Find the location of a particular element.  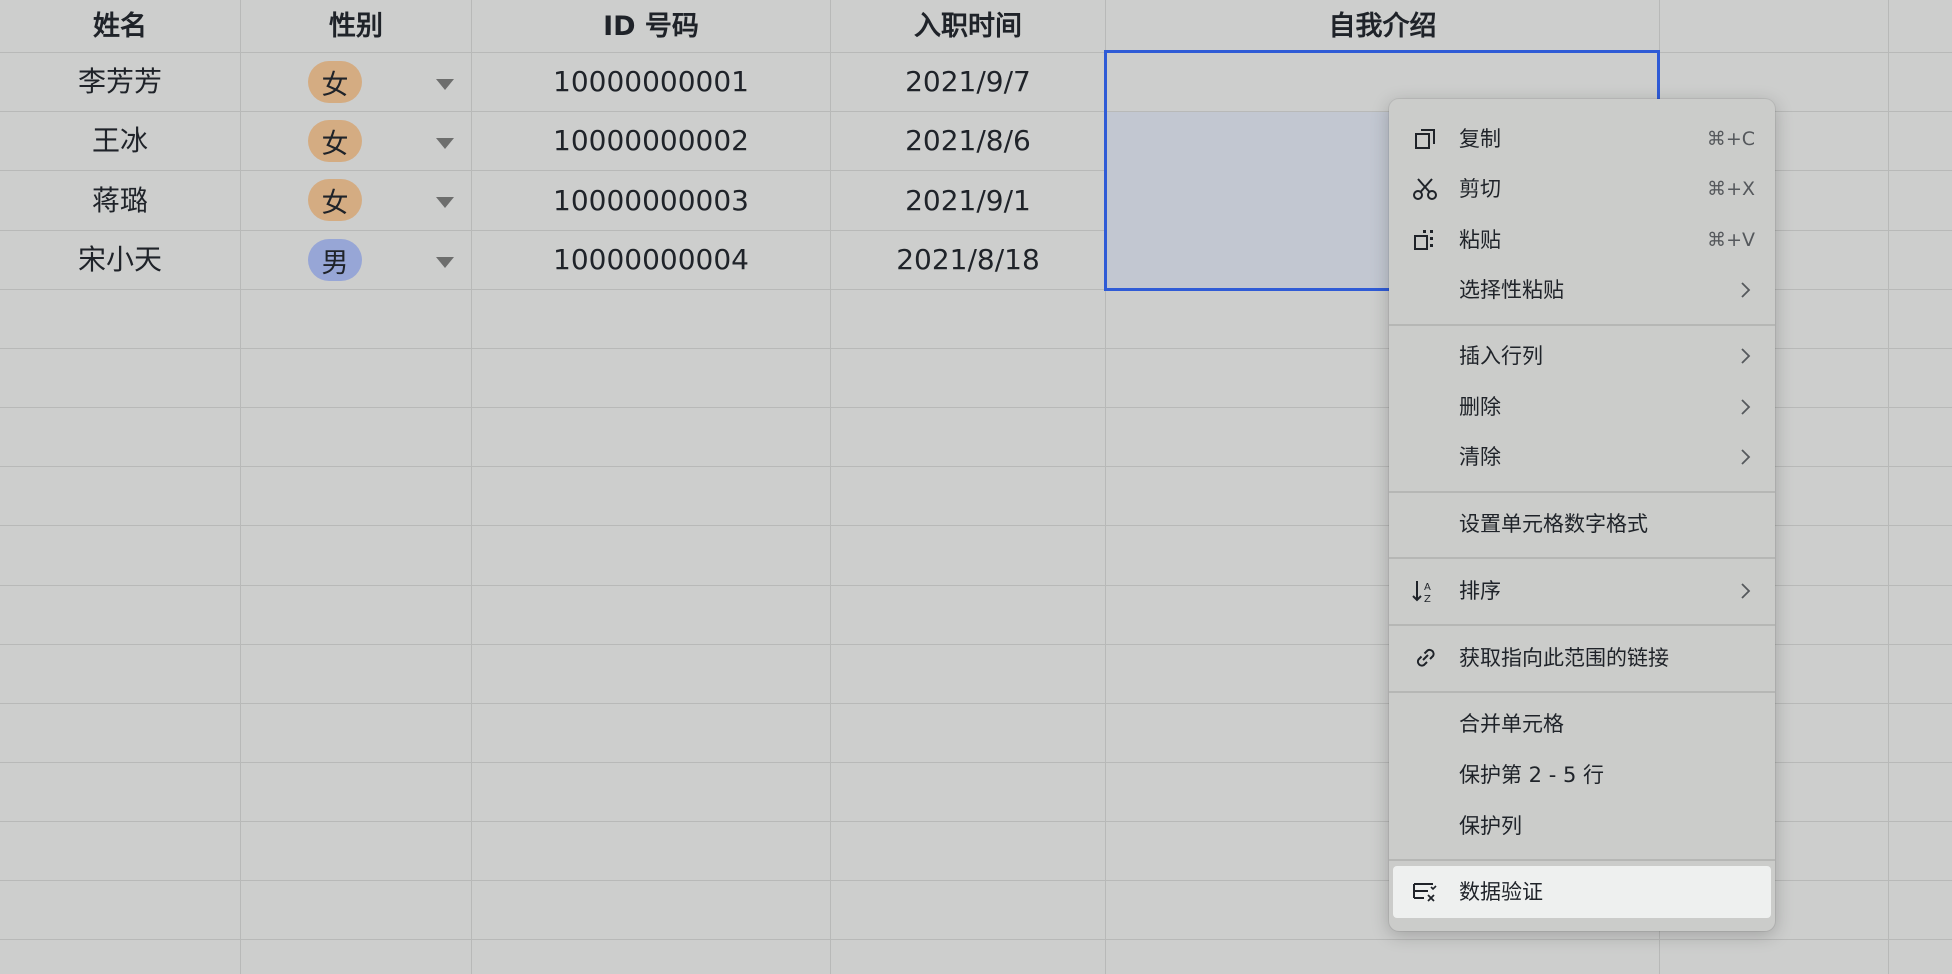

menu-item-label: 保护列 is located at coordinates (1490, 826).